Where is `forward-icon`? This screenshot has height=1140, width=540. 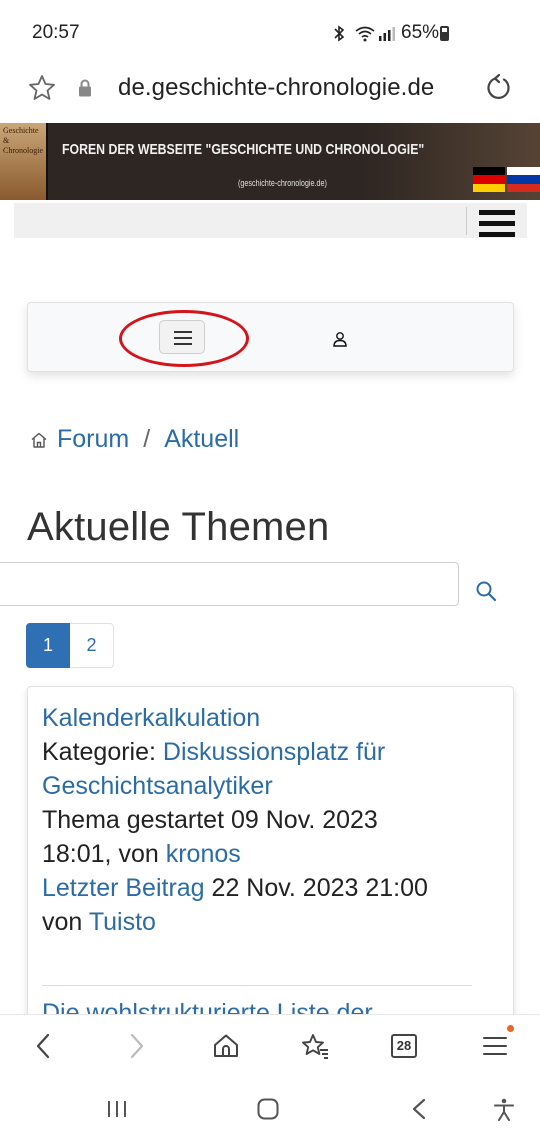
forward-icon is located at coordinates (136, 1046).